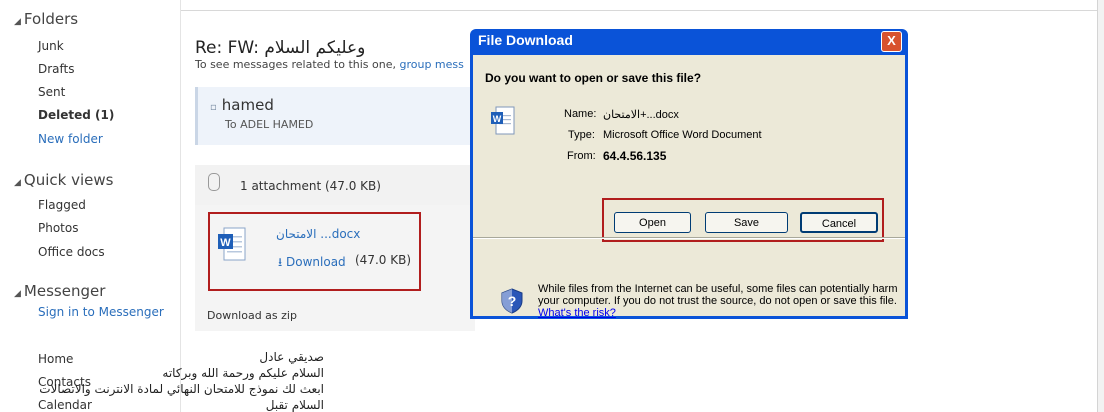  What do you see at coordinates (593, 78) in the screenshot?
I see `dialog-question: Do you want to open or save this file?` at bounding box center [593, 78].